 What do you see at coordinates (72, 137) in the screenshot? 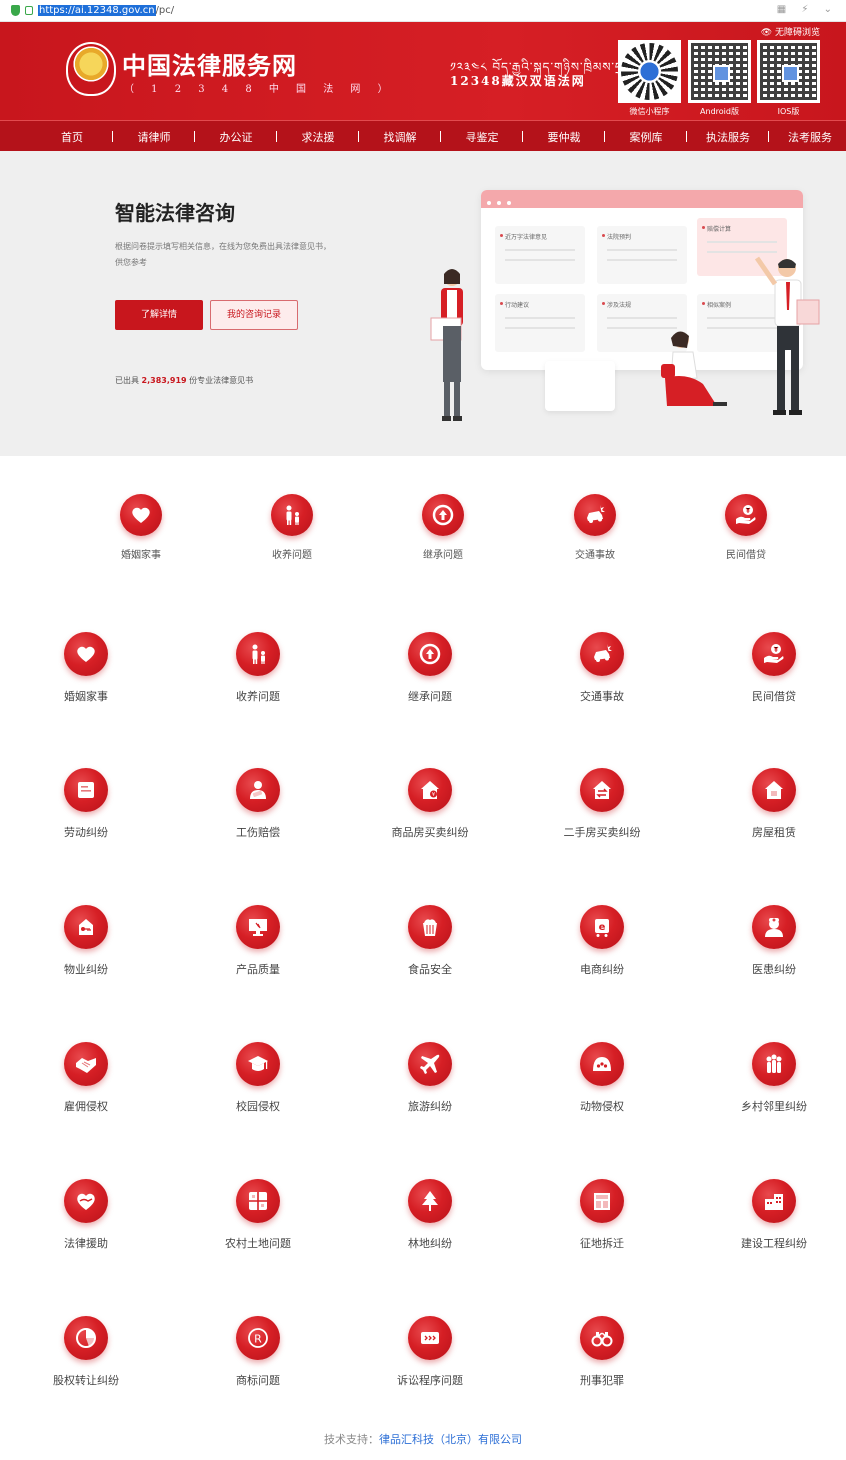
I see `nav-item-home: 首页` at bounding box center [72, 137].